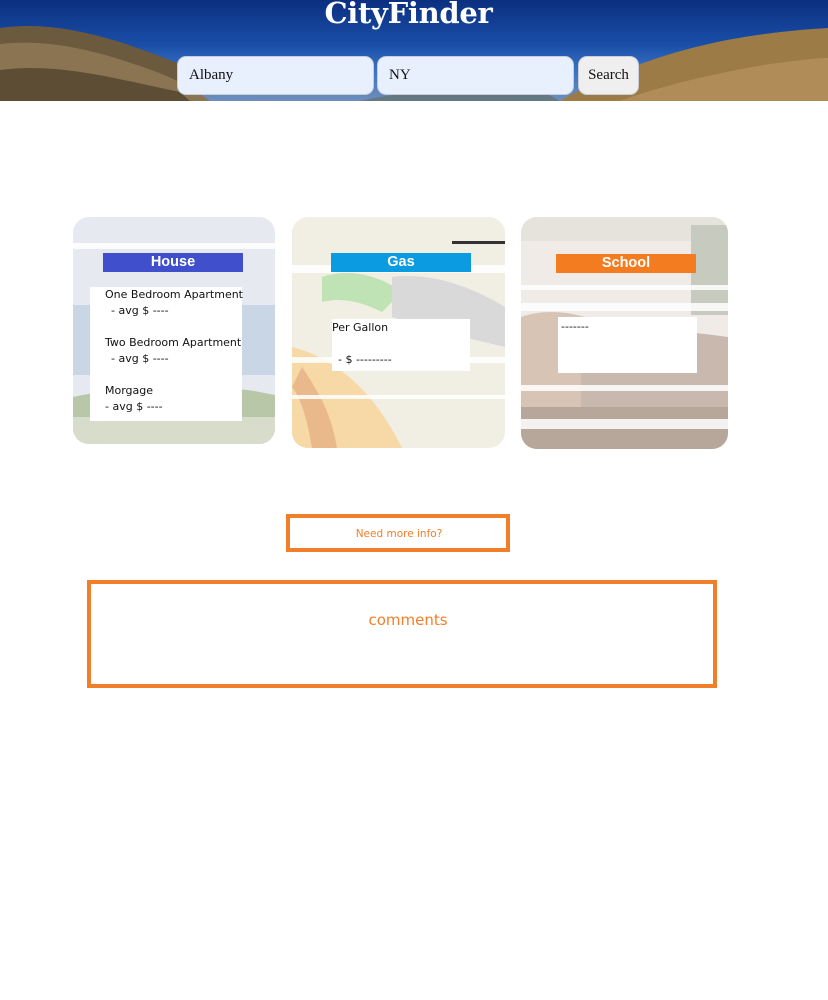 The width and height of the screenshot is (828, 1000). Describe the element at coordinates (627, 345) in the screenshot. I see `school-card-details: -------` at that location.